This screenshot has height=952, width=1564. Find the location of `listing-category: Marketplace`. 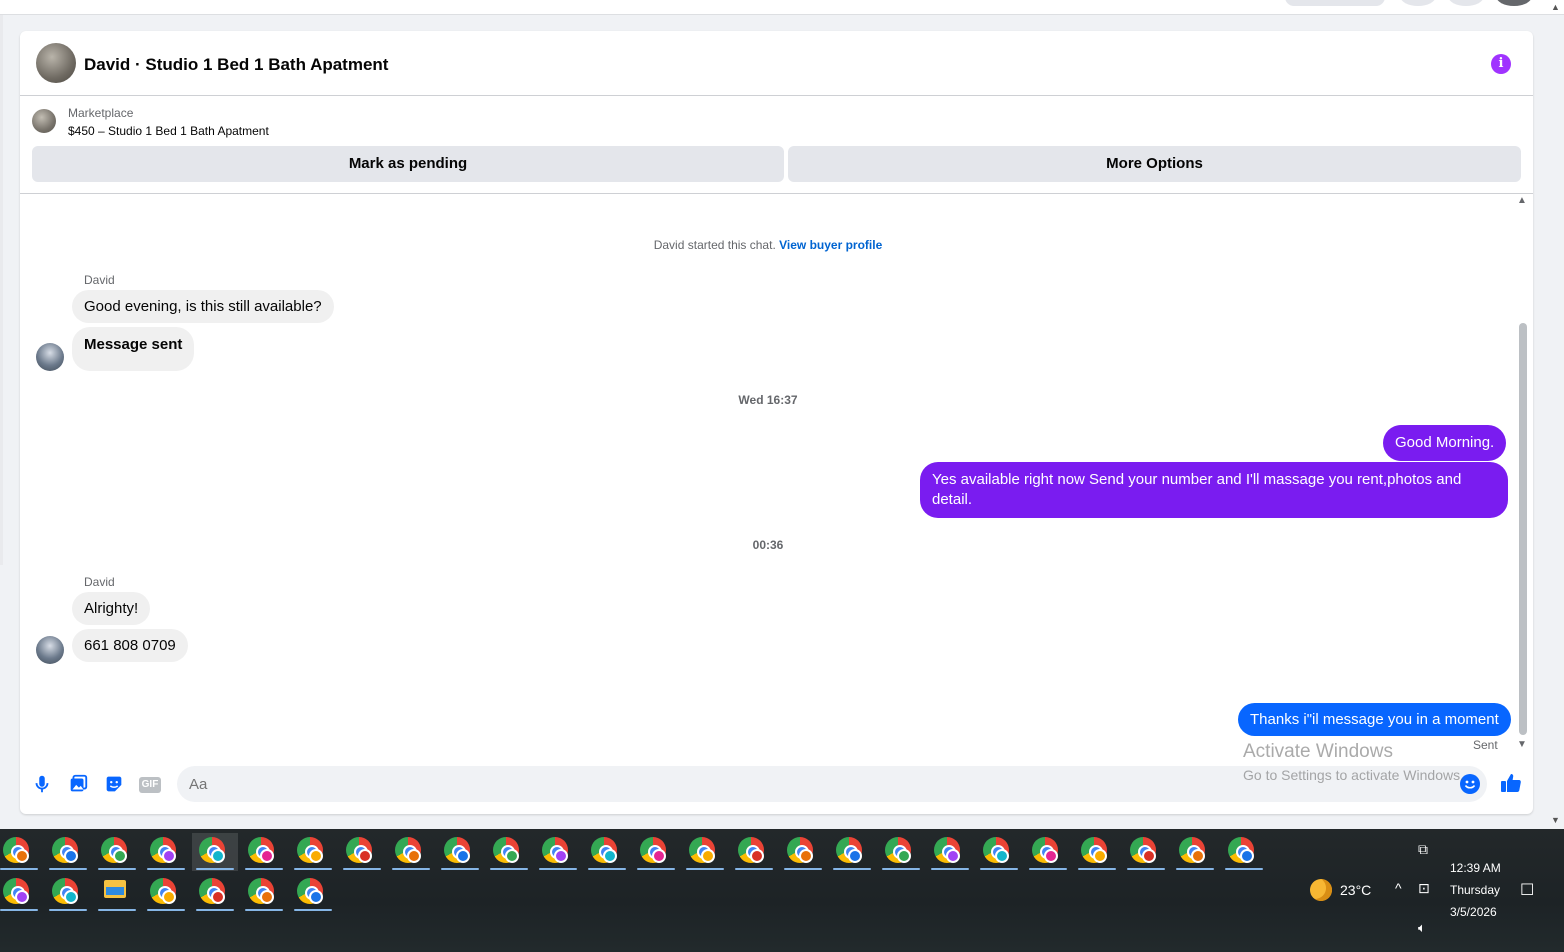

listing-category: Marketplace is located at coordinates (101, 113).